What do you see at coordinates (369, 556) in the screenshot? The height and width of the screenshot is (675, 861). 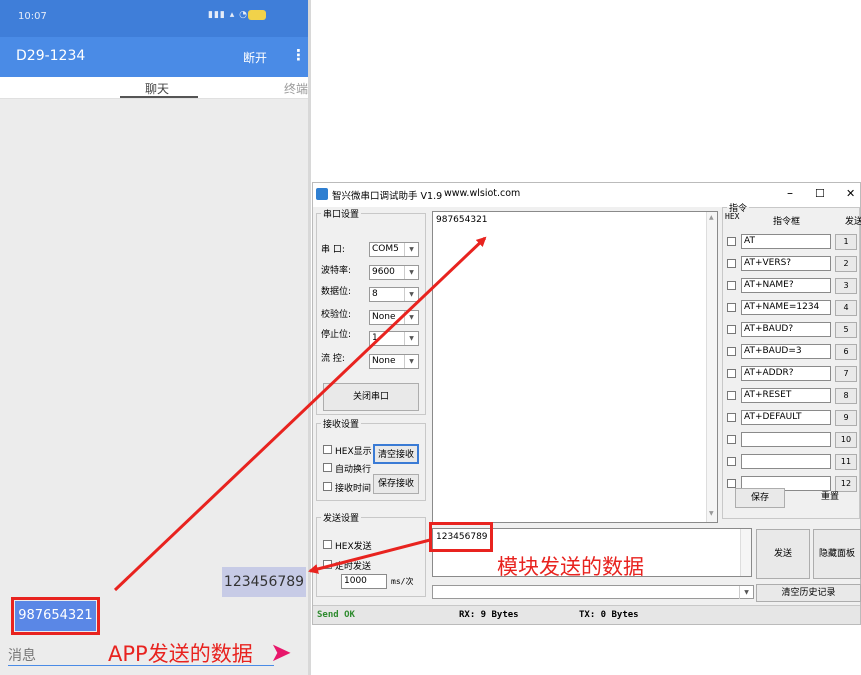 I see `arrow-module-to-app` at bounding box center [369, 556].